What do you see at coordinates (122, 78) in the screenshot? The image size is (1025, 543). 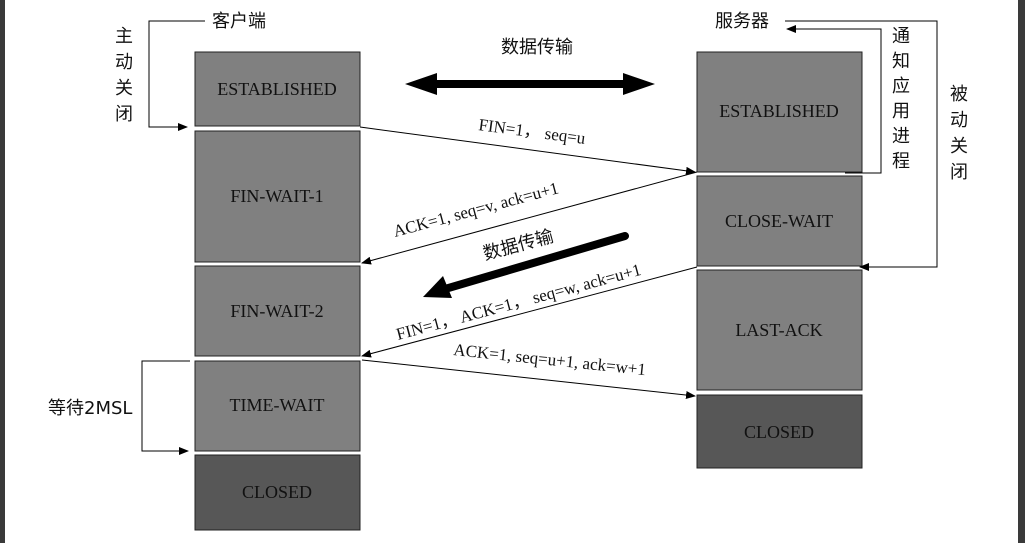 I see `active-close-label: 主动关闭` at bounding box center [122, 78].